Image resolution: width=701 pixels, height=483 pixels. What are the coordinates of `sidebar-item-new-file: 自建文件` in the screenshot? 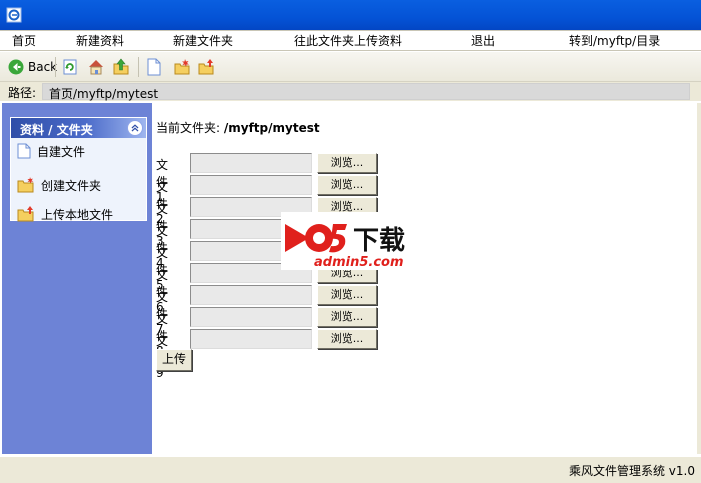 It's located at (51, 151).